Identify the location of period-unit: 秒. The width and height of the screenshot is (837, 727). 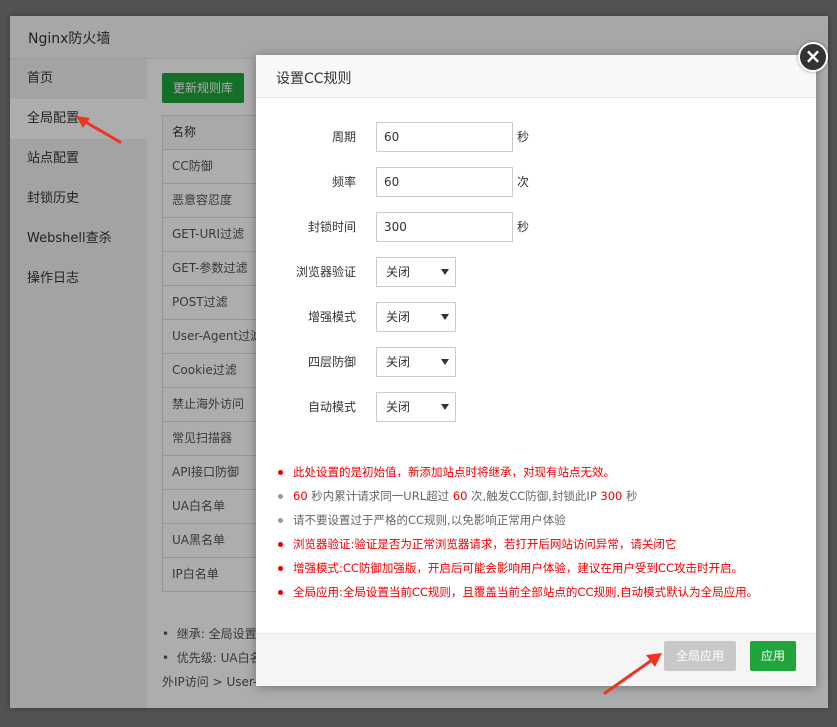
(523, 137).